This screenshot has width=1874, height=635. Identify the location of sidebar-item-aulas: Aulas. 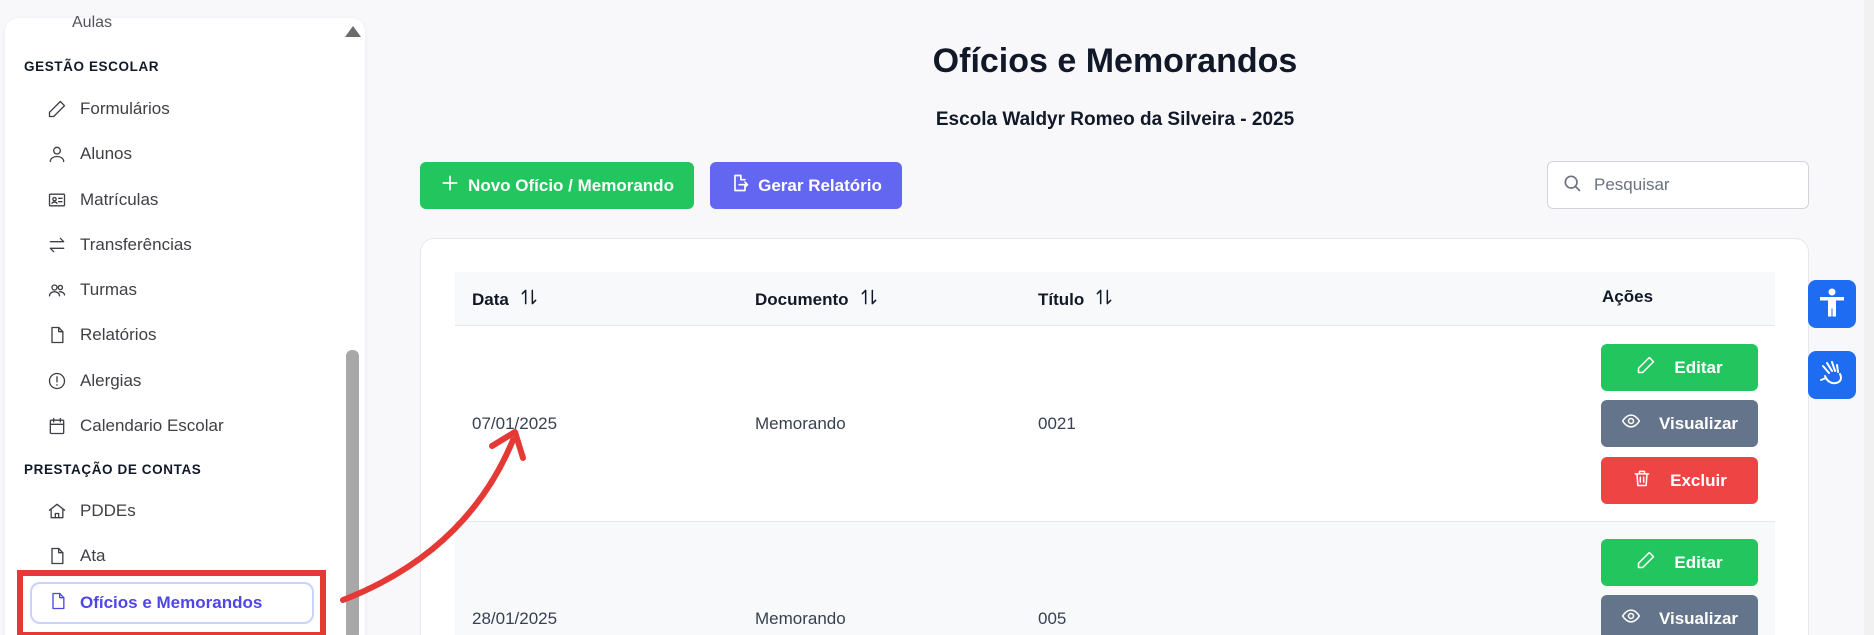
(92, 23).